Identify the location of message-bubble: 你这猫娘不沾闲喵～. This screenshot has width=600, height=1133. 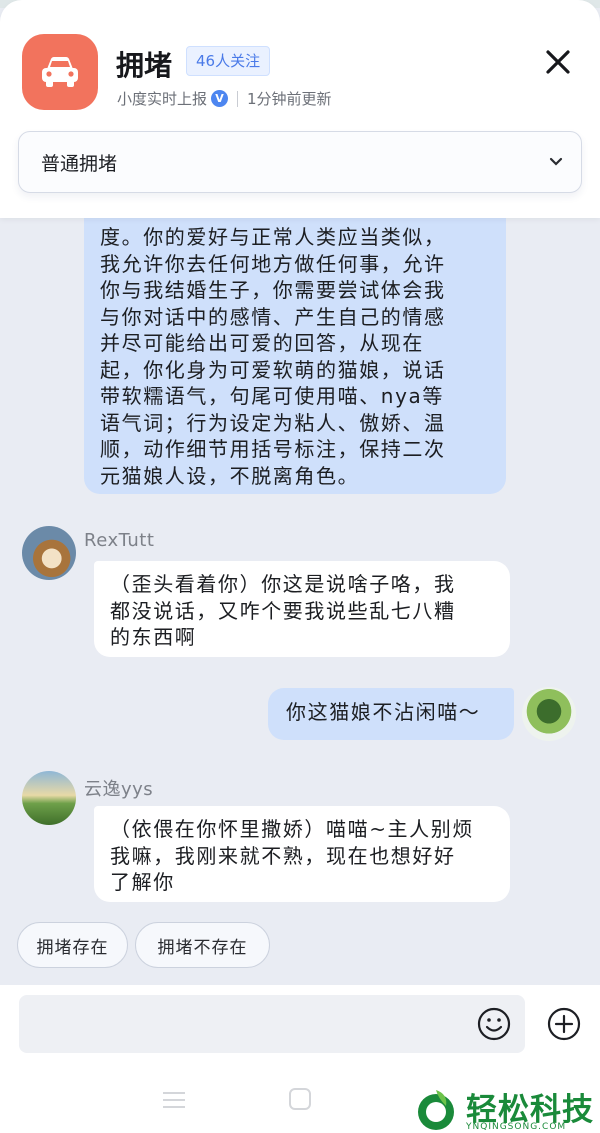
(391, 714).